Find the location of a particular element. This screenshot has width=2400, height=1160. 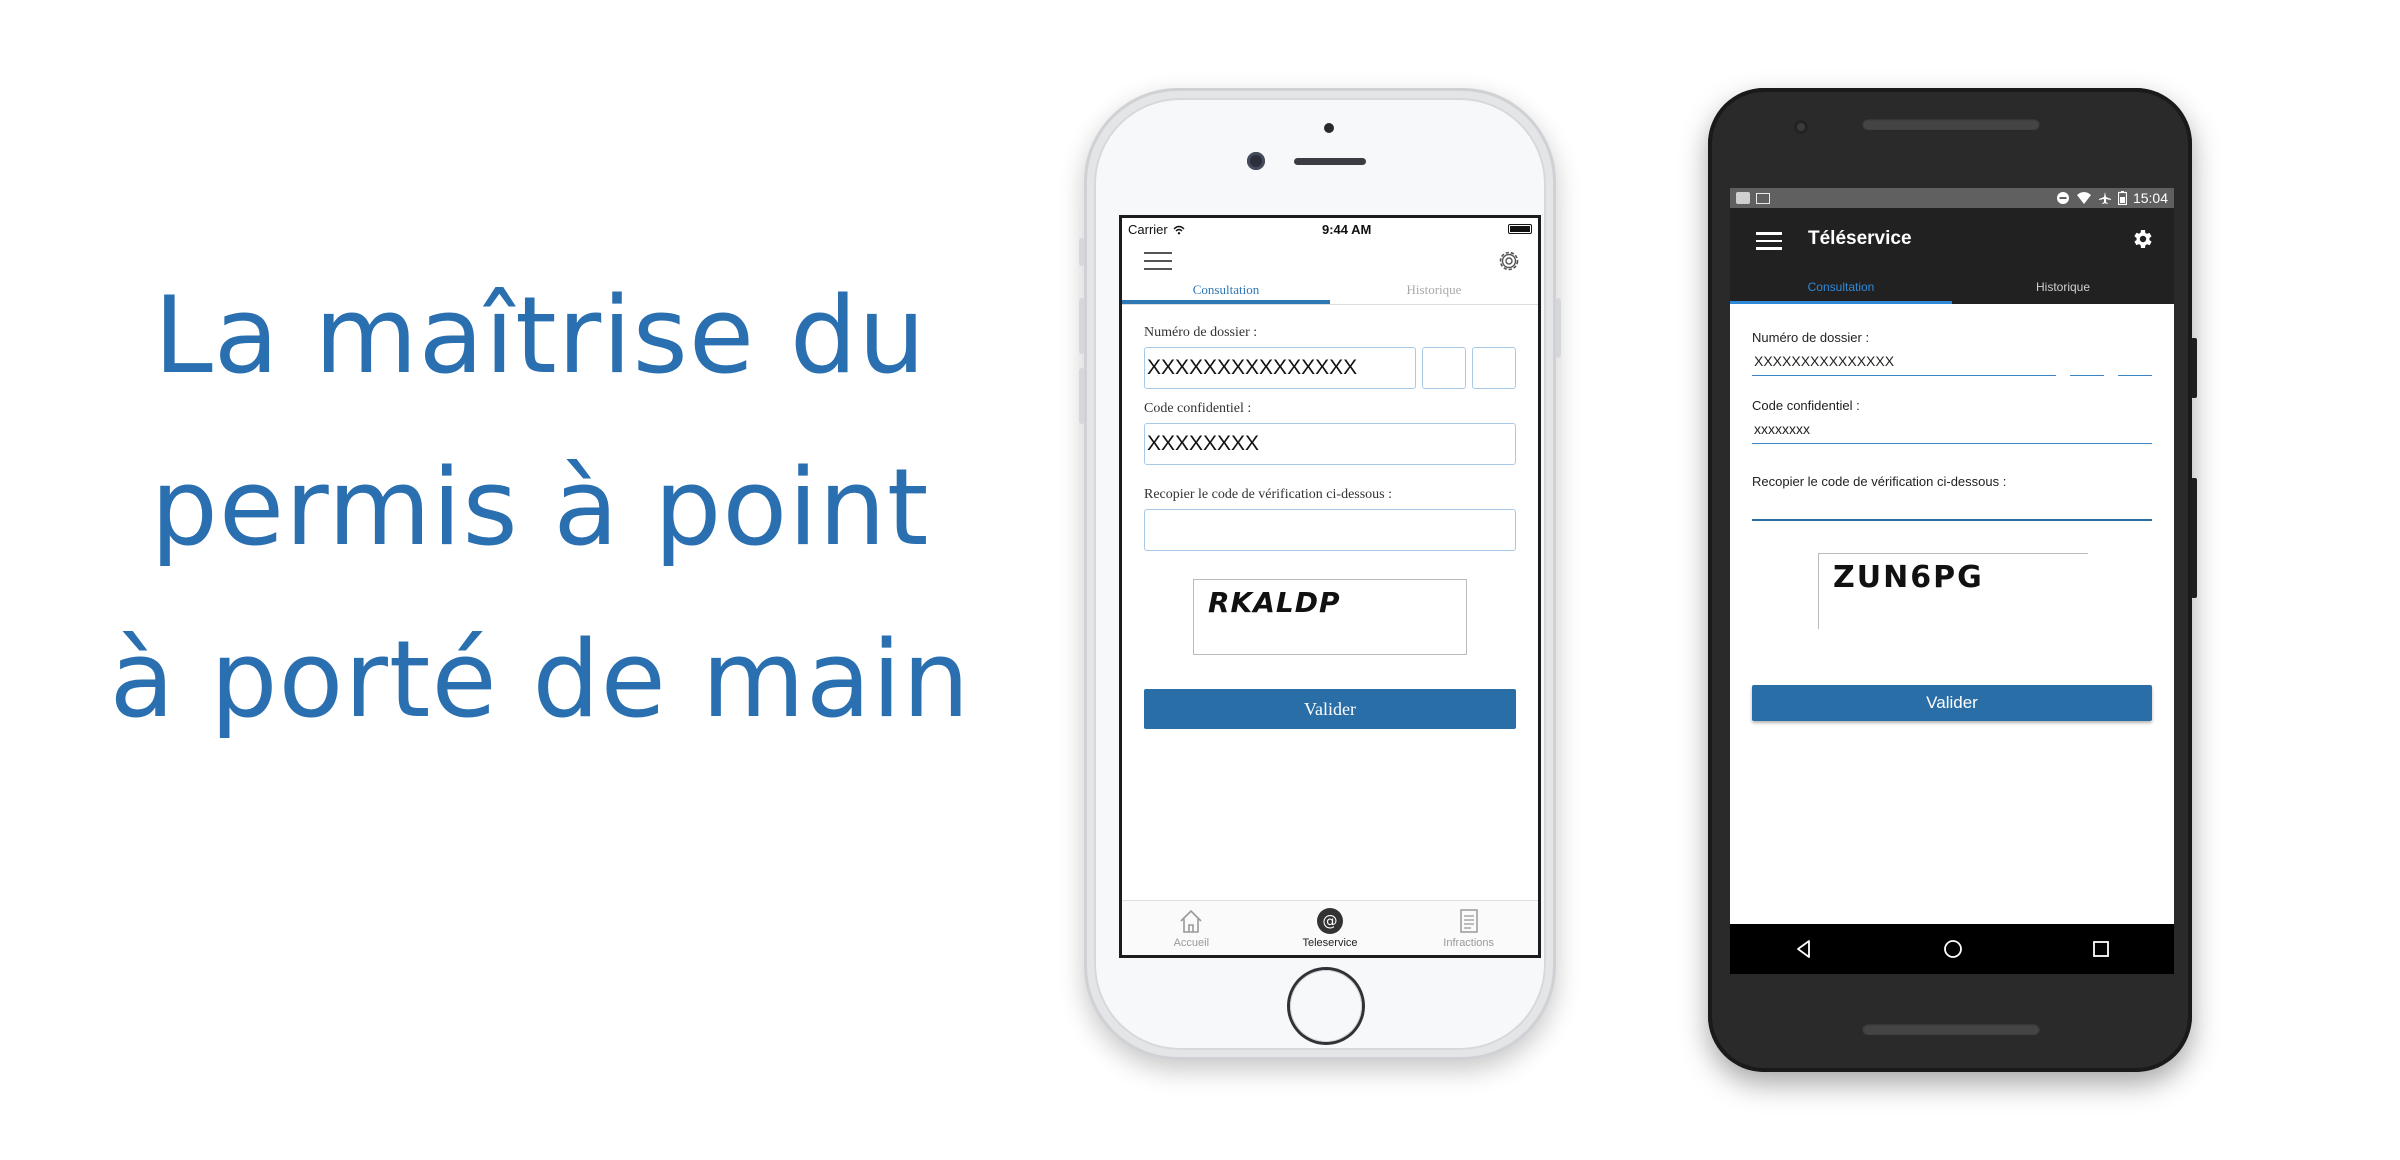

android-bottom-speaker is located at coordinates (1951, 1029).